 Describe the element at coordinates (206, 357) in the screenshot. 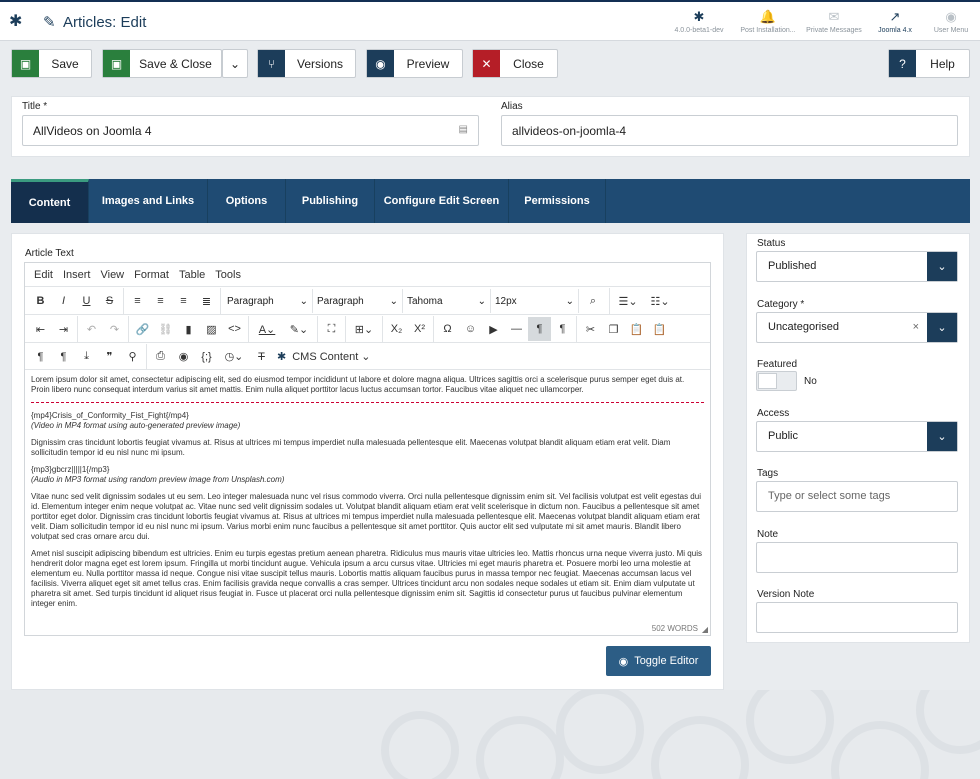

I see `template-icon: {;}` at that location.